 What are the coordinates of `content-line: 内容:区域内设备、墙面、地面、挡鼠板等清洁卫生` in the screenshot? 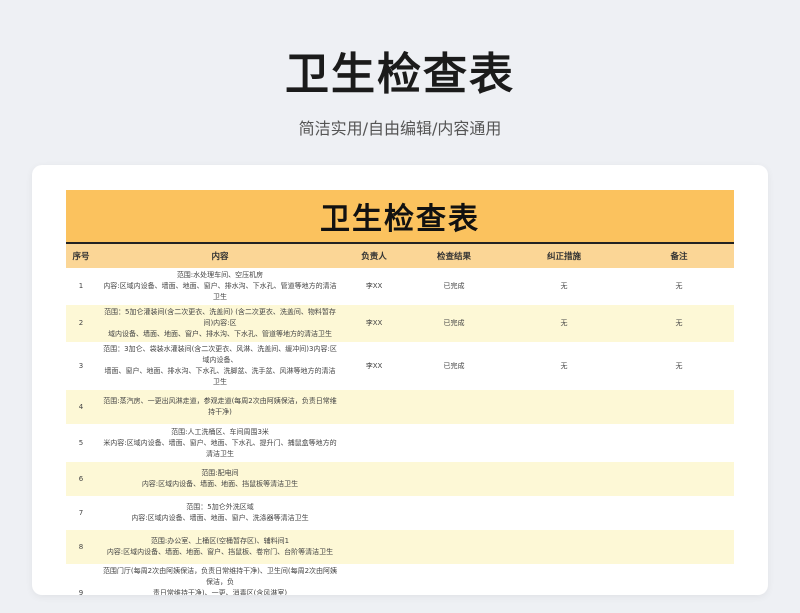 It's located at (220, 484).